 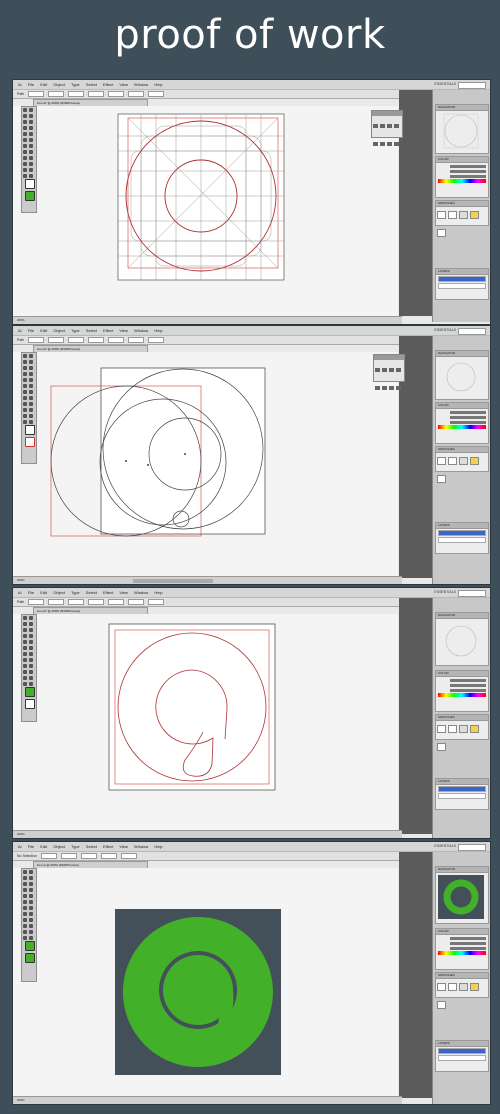 I want to click on preferences-button, so click(x=128, y=856).